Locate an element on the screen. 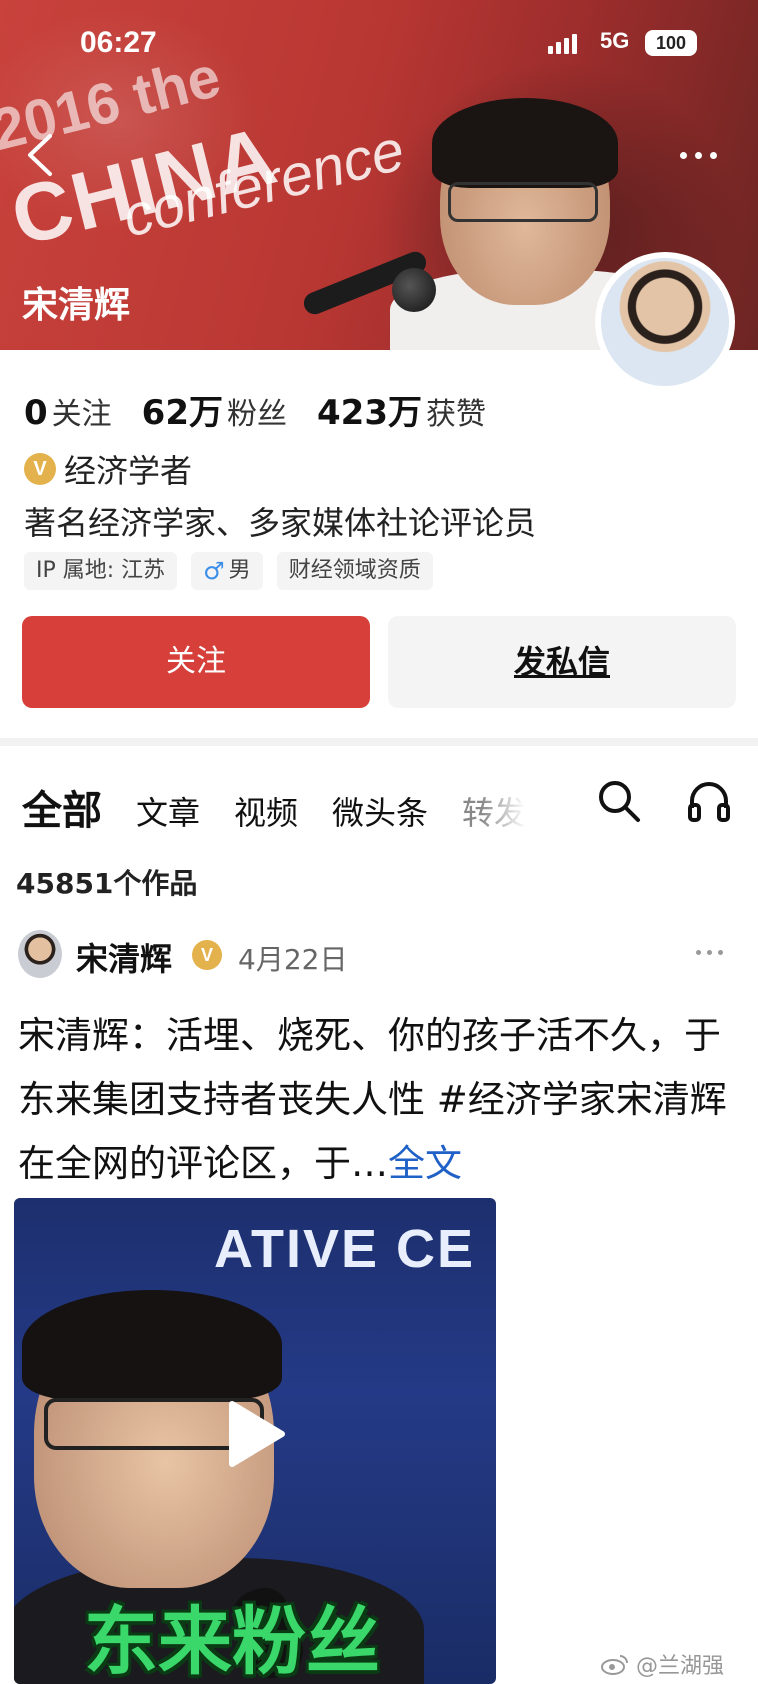 Image resolution: width=758 pixels, height=1684 pixels. watermark-text: @兰湖强 is located at coordinates (680, 1666).